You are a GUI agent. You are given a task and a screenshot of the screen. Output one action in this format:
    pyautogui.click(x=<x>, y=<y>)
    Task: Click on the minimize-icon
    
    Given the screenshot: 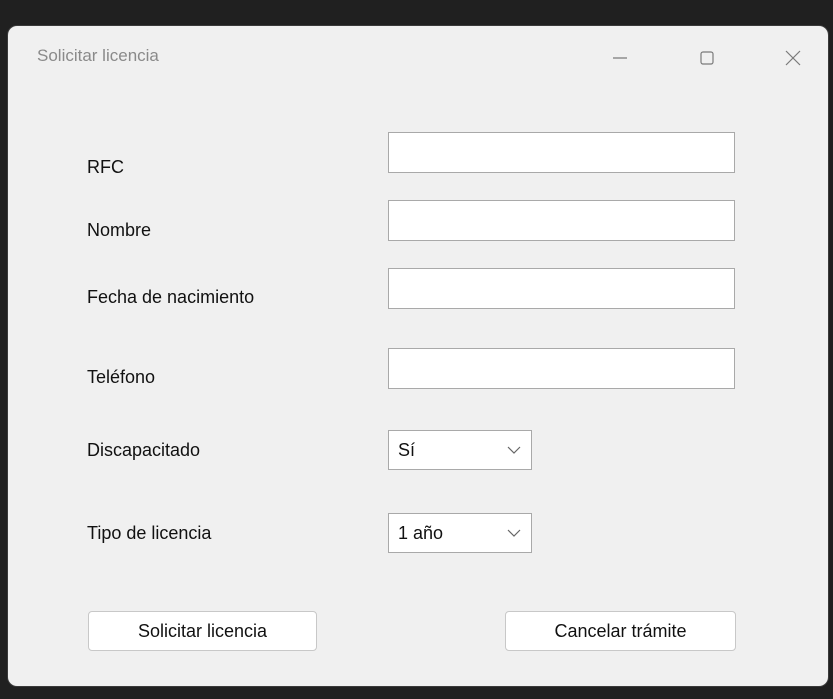 What is the action you would take?
    pyautogui.click(x=620, y=58)
    